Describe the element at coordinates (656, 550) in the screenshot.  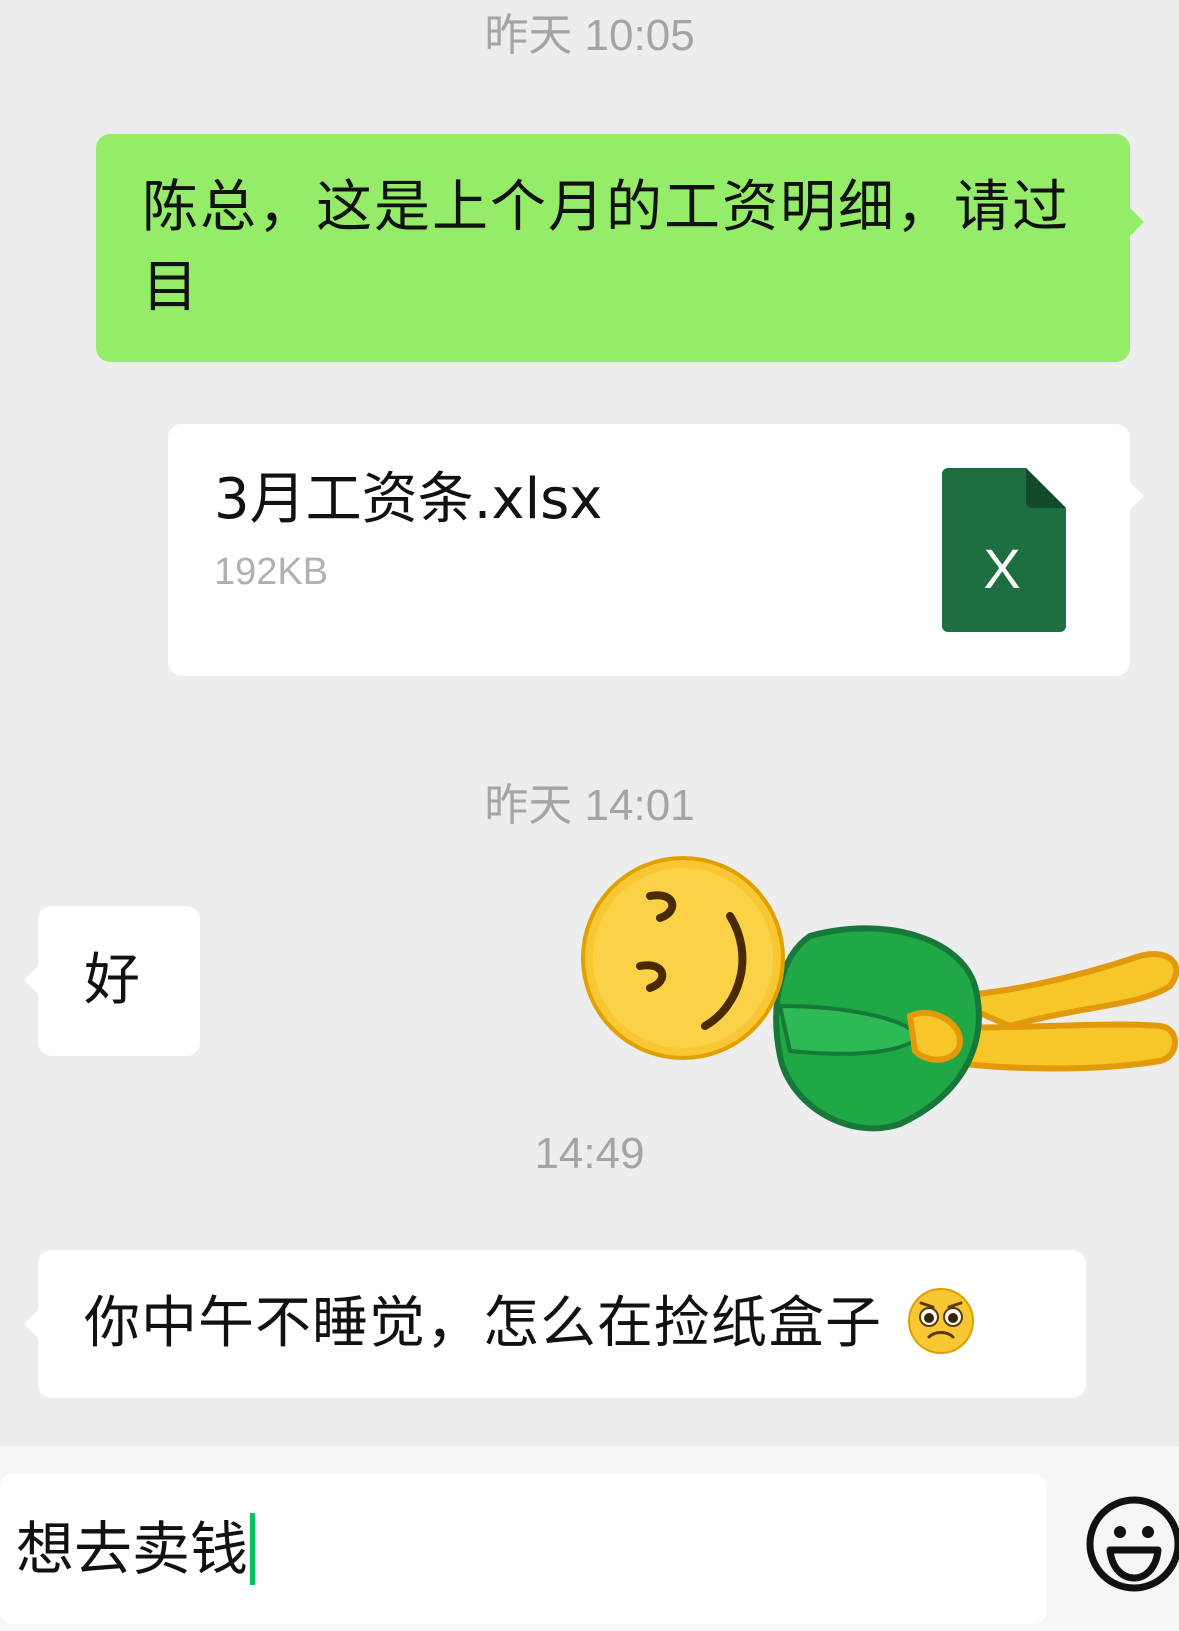
I see `file-message-bubble: 3月工资条.xlsx 192KB X` at that location.